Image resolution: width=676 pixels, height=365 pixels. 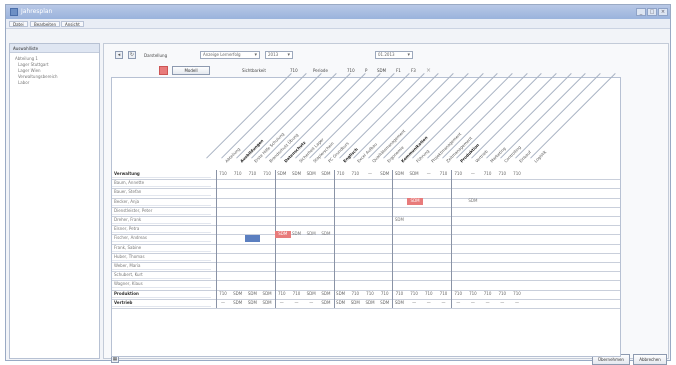 I want to click on row-name: Frank, Sabine, so click(x=126, y=247).